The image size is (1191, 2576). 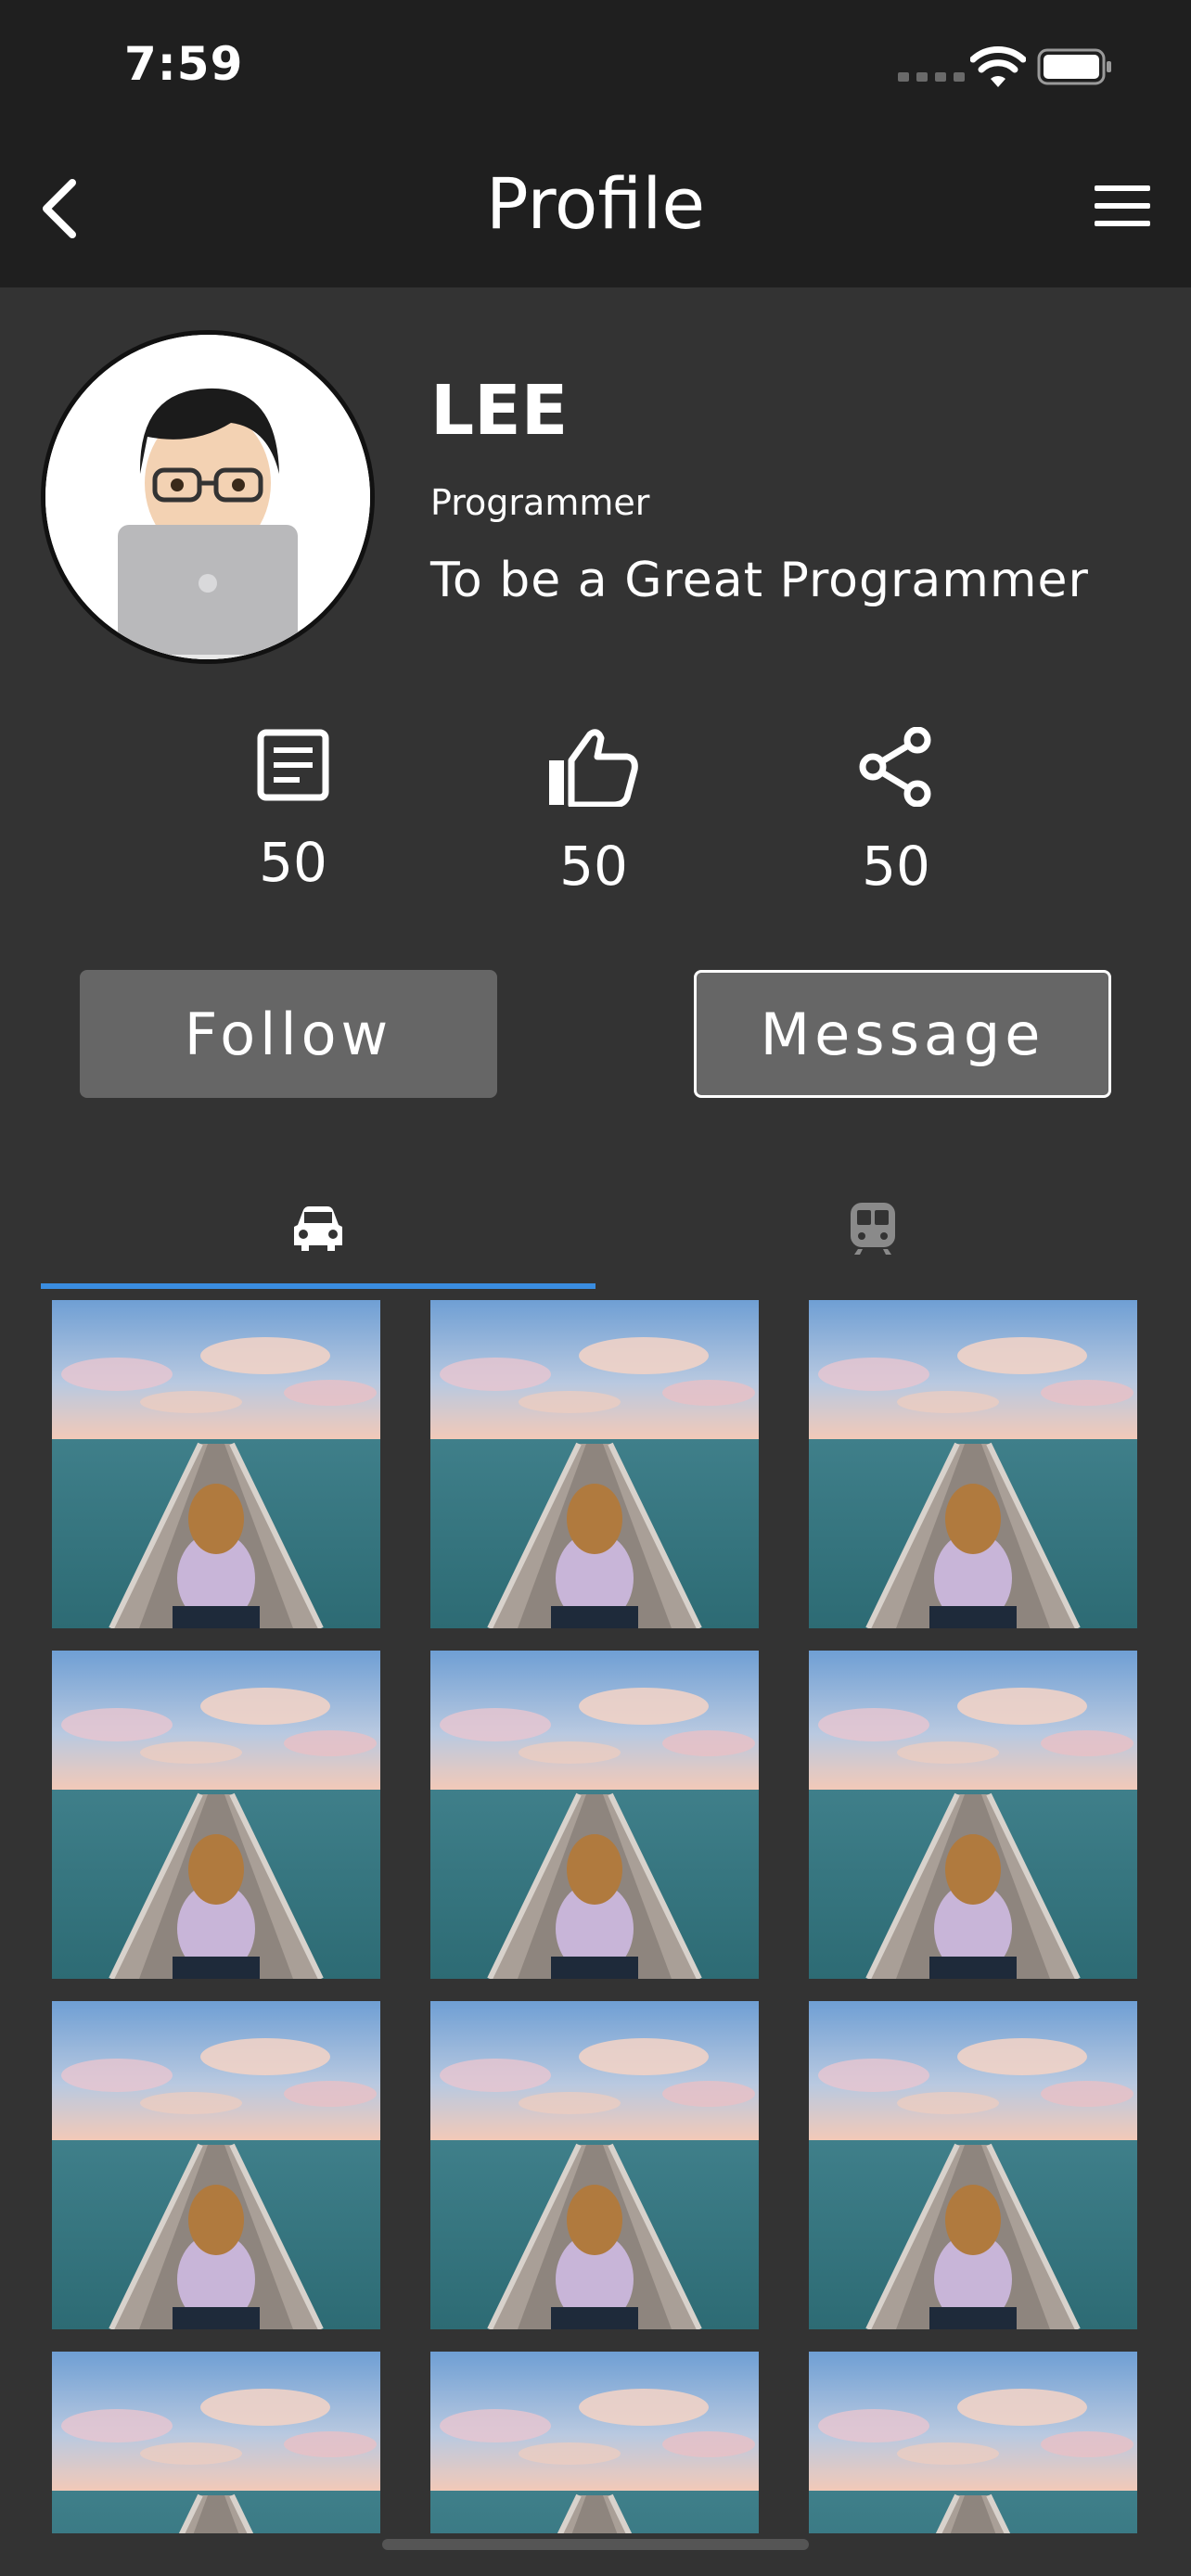 I want to click on avatar, so click(x=208, y=497).